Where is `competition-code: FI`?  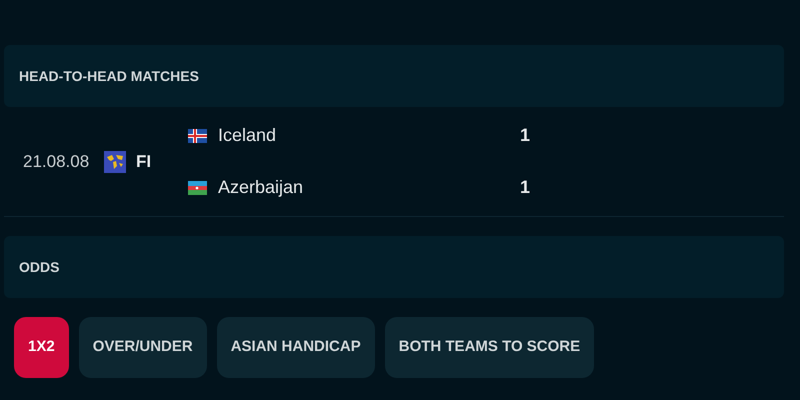 competition-code: FI is located at coordinates (144, 161).